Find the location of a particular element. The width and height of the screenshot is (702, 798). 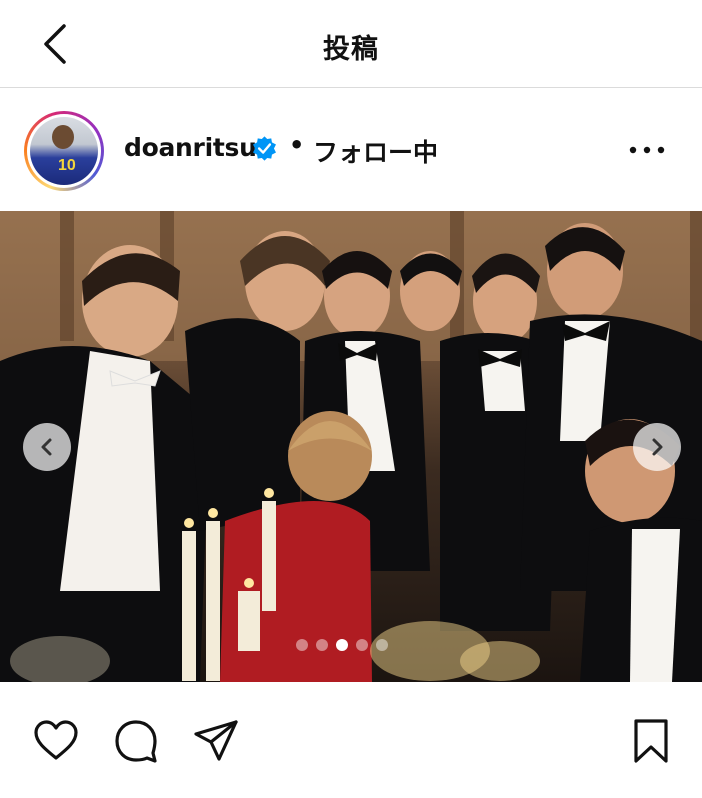

top-bar: 投稿 is located at coordinates (351, 44).